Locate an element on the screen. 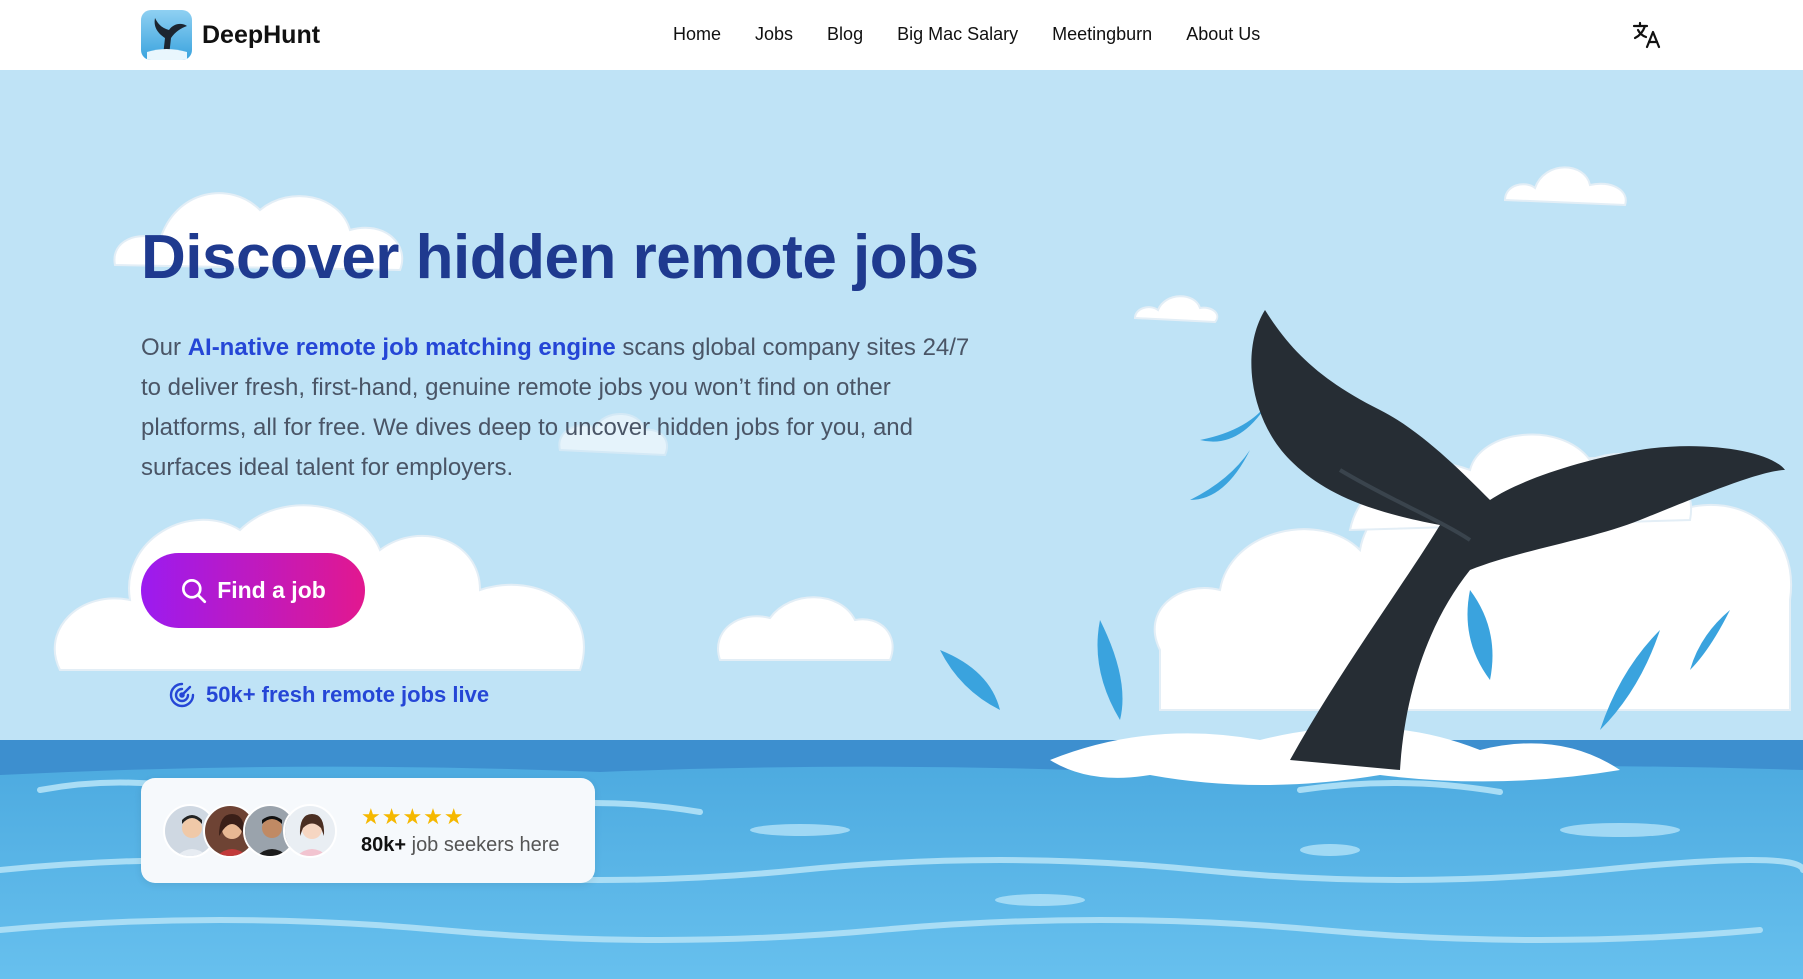 This screenshot has height=979, width=1803. live-jobs-text: 50k+ fresh remote jobs live is located at coordinates (348, 694).